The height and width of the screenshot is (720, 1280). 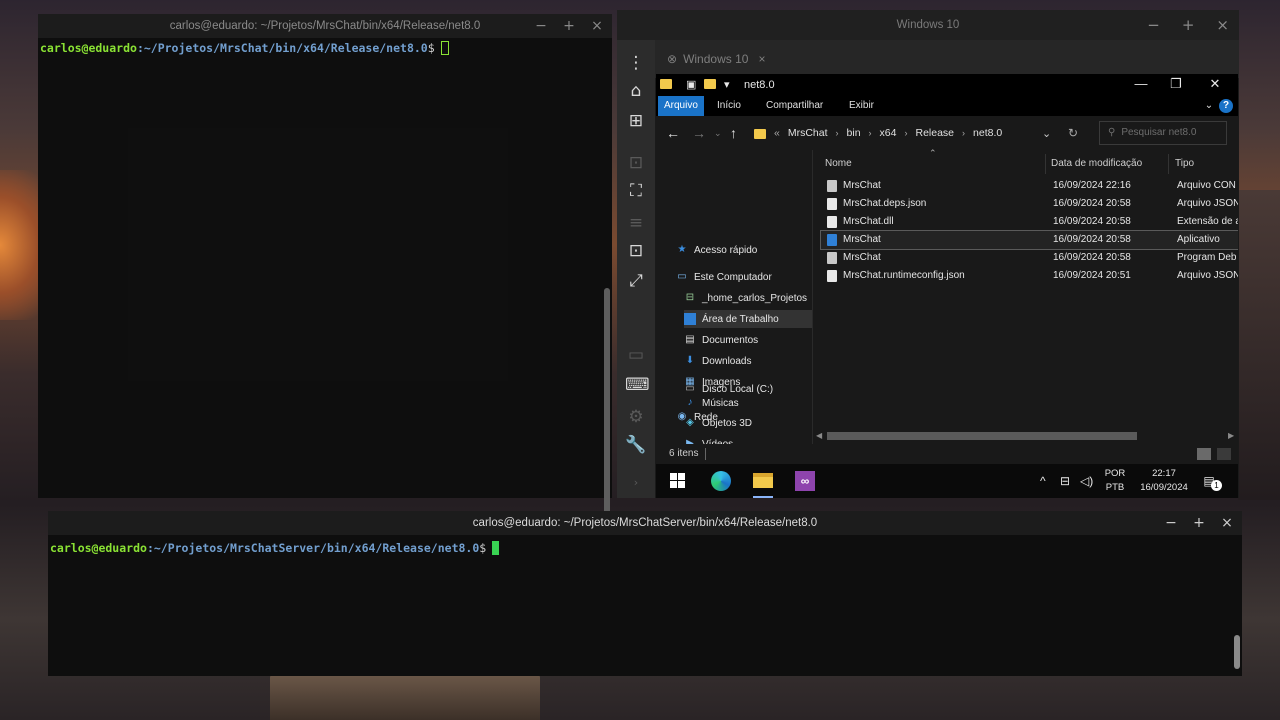 What do you see at coordinates (928, 25) in the screenshot?
I see `vm-titlebar: Windows 10 − + ×` at bounding box center [928, 25].